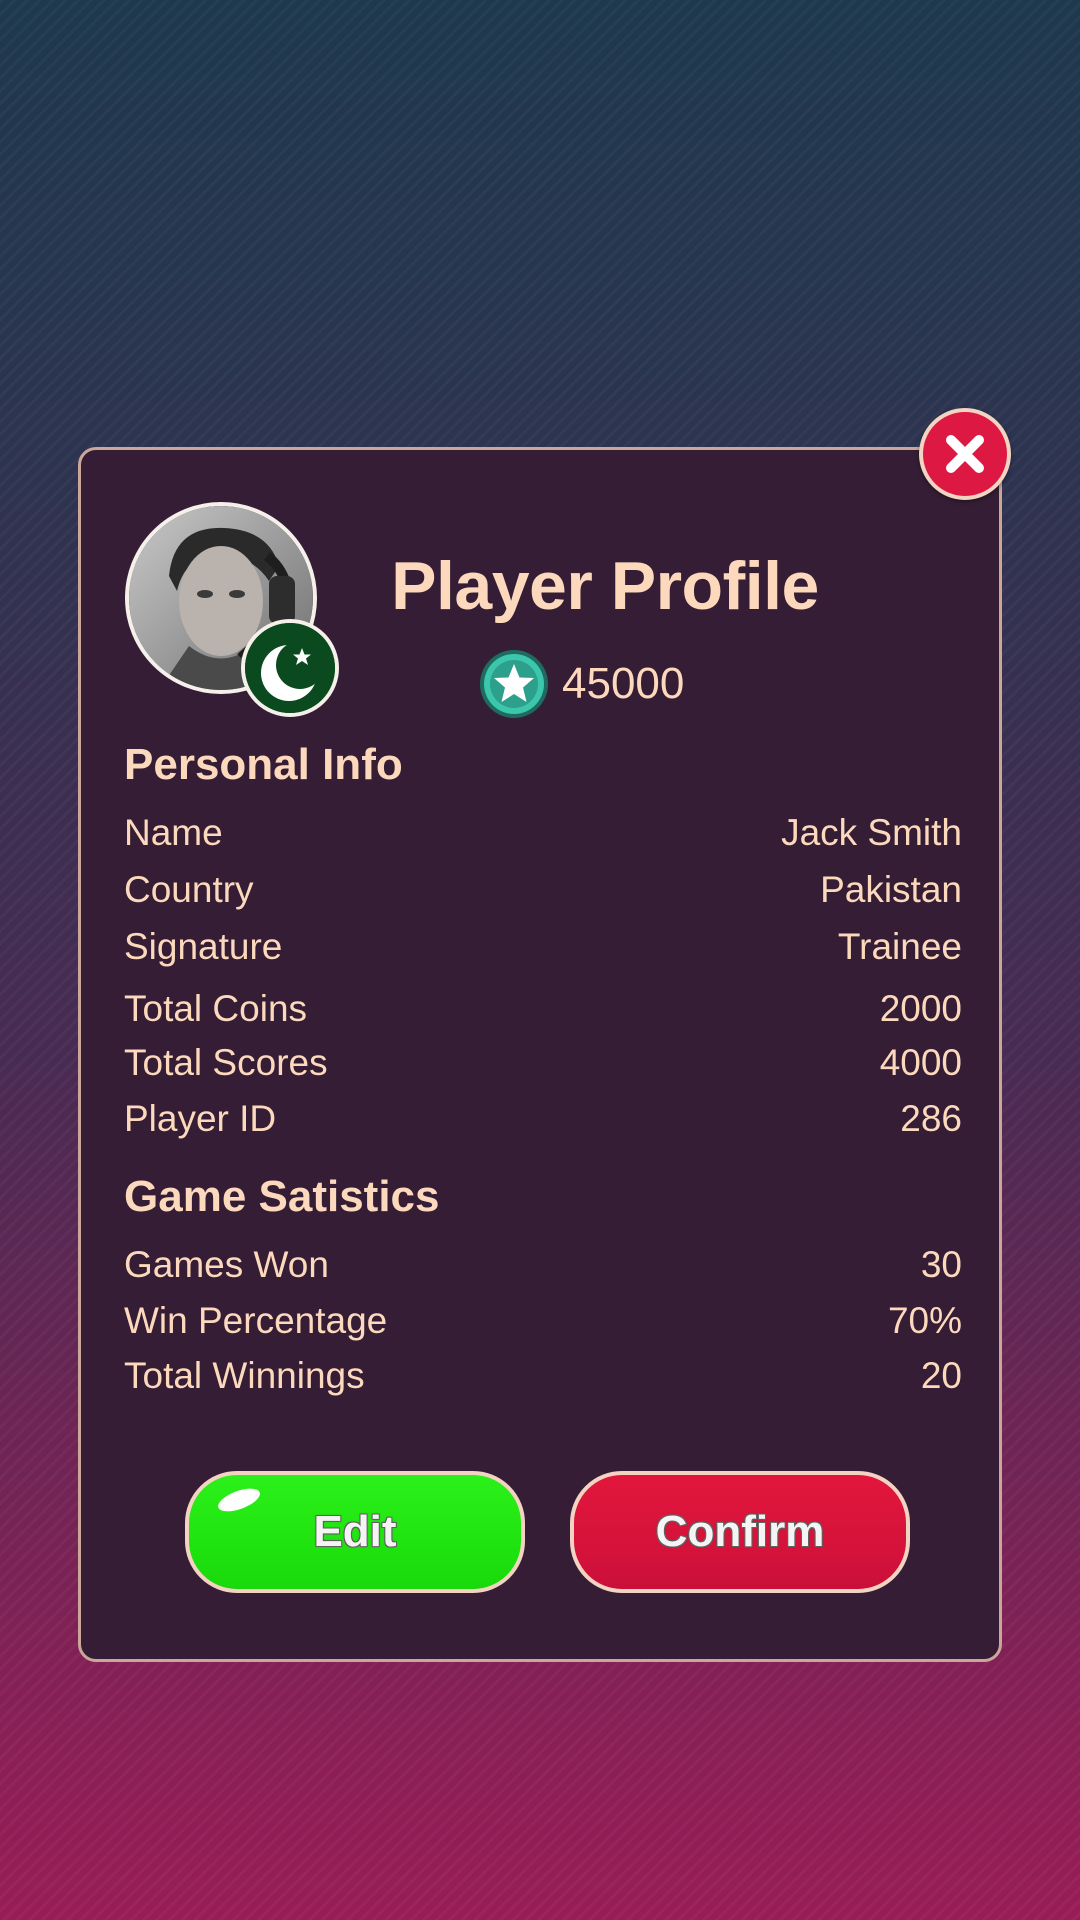 The height and width of the screenshot is (1920, 1080). Describe the element at coordinates (244, 1375) in the screenshot. I see `row-label: Total Winnings` at that location.